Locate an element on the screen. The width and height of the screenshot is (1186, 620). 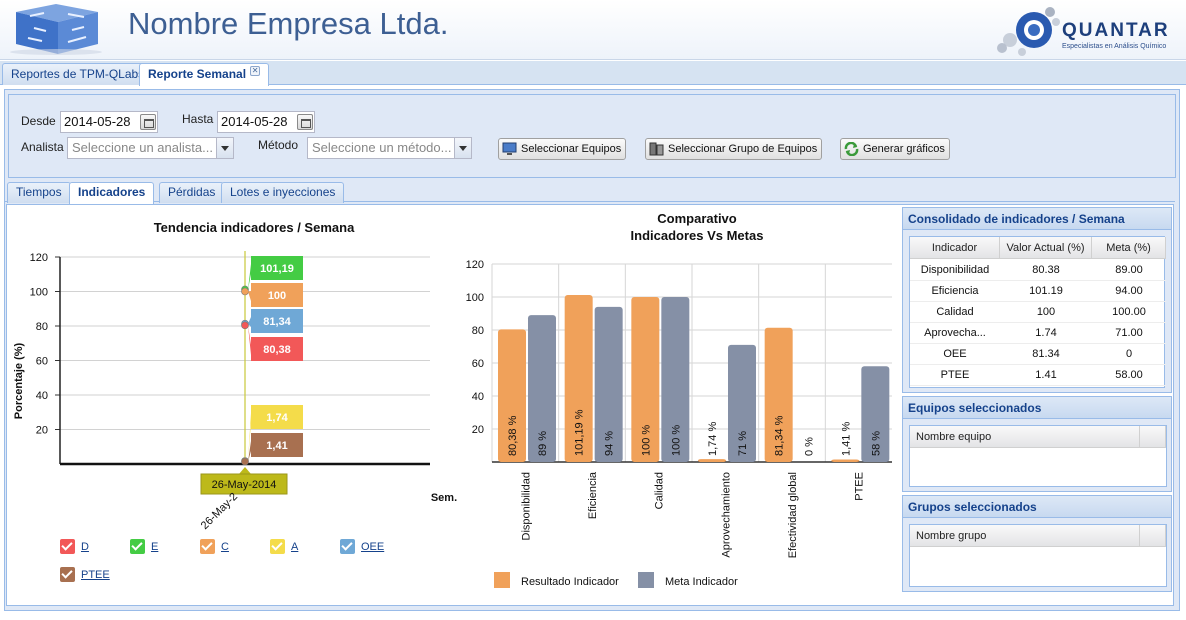
brand-name: QUANTAR is located at coordinates (1116, 30).